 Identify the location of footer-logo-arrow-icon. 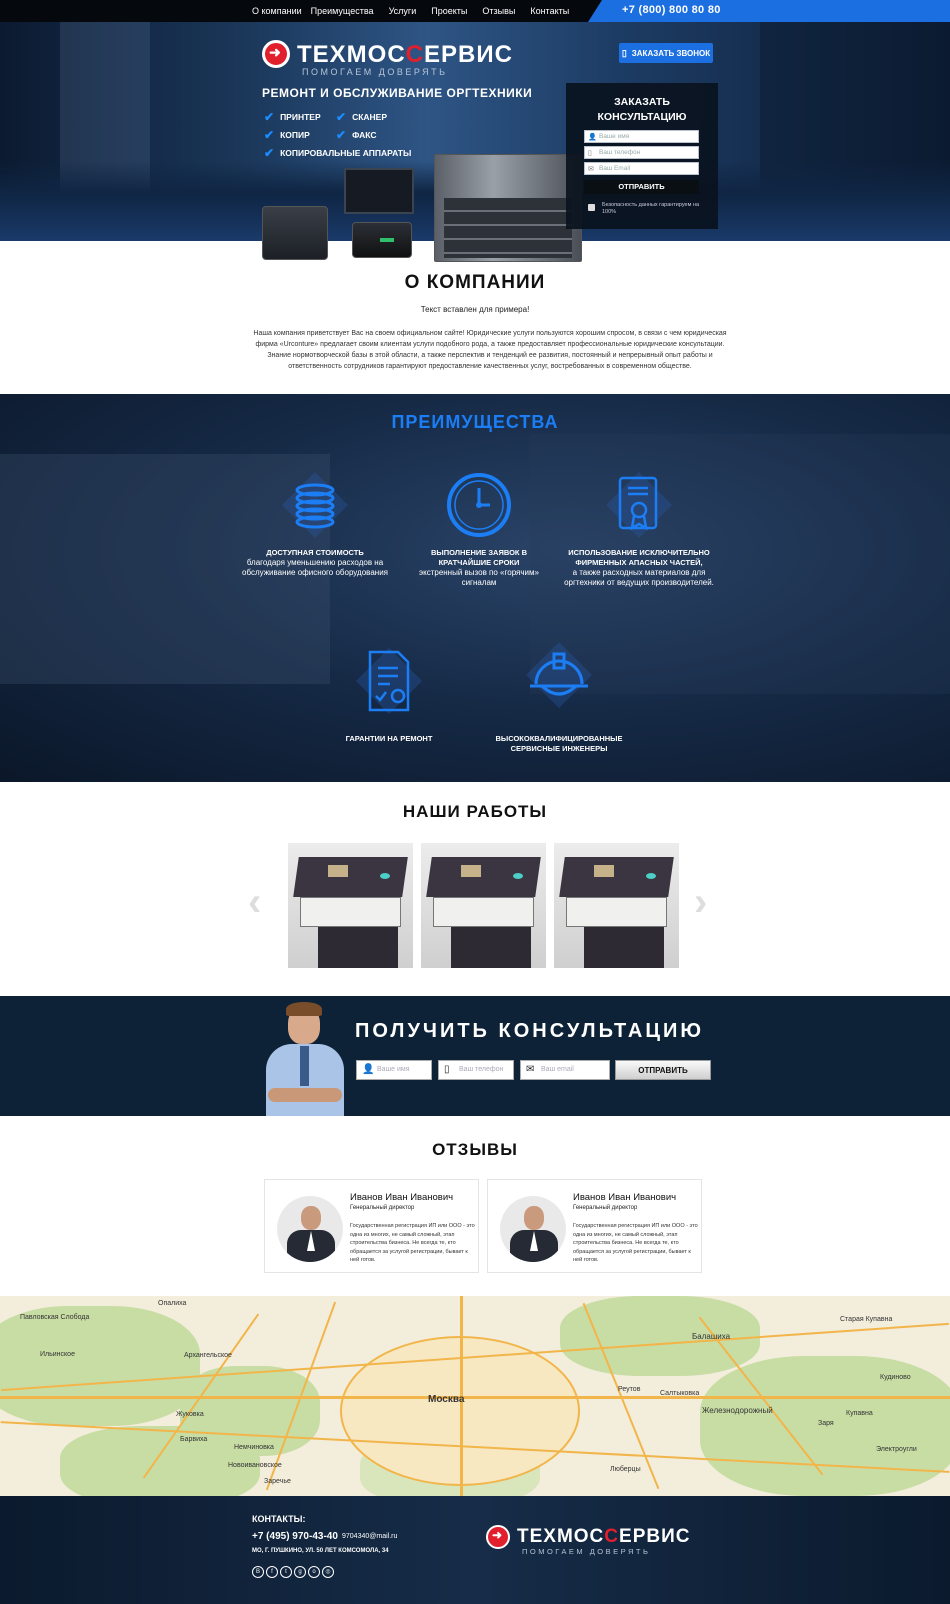
(498, 1537).